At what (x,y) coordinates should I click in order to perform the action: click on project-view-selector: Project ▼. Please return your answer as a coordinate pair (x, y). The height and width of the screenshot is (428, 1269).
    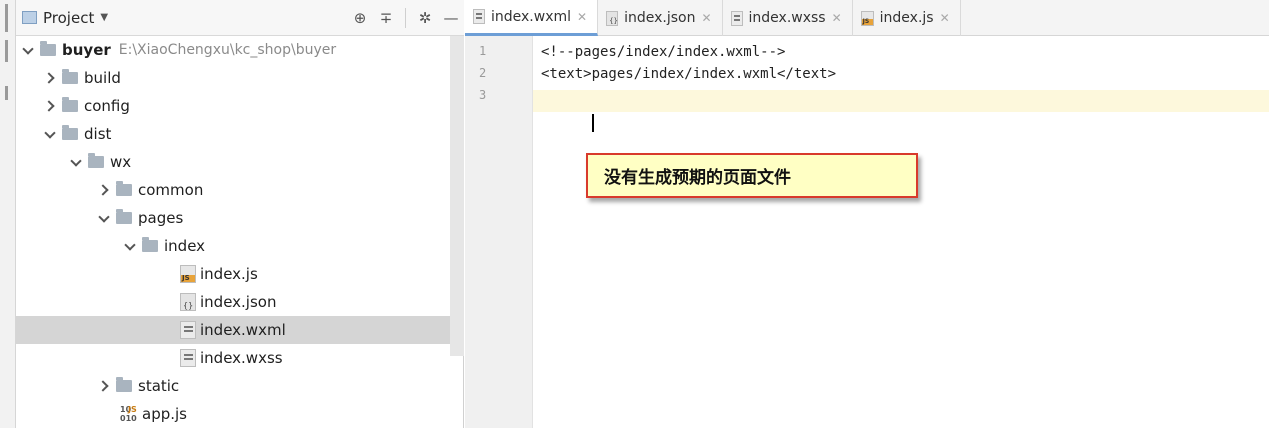
    Looking at the image, I should click on (62, 18).